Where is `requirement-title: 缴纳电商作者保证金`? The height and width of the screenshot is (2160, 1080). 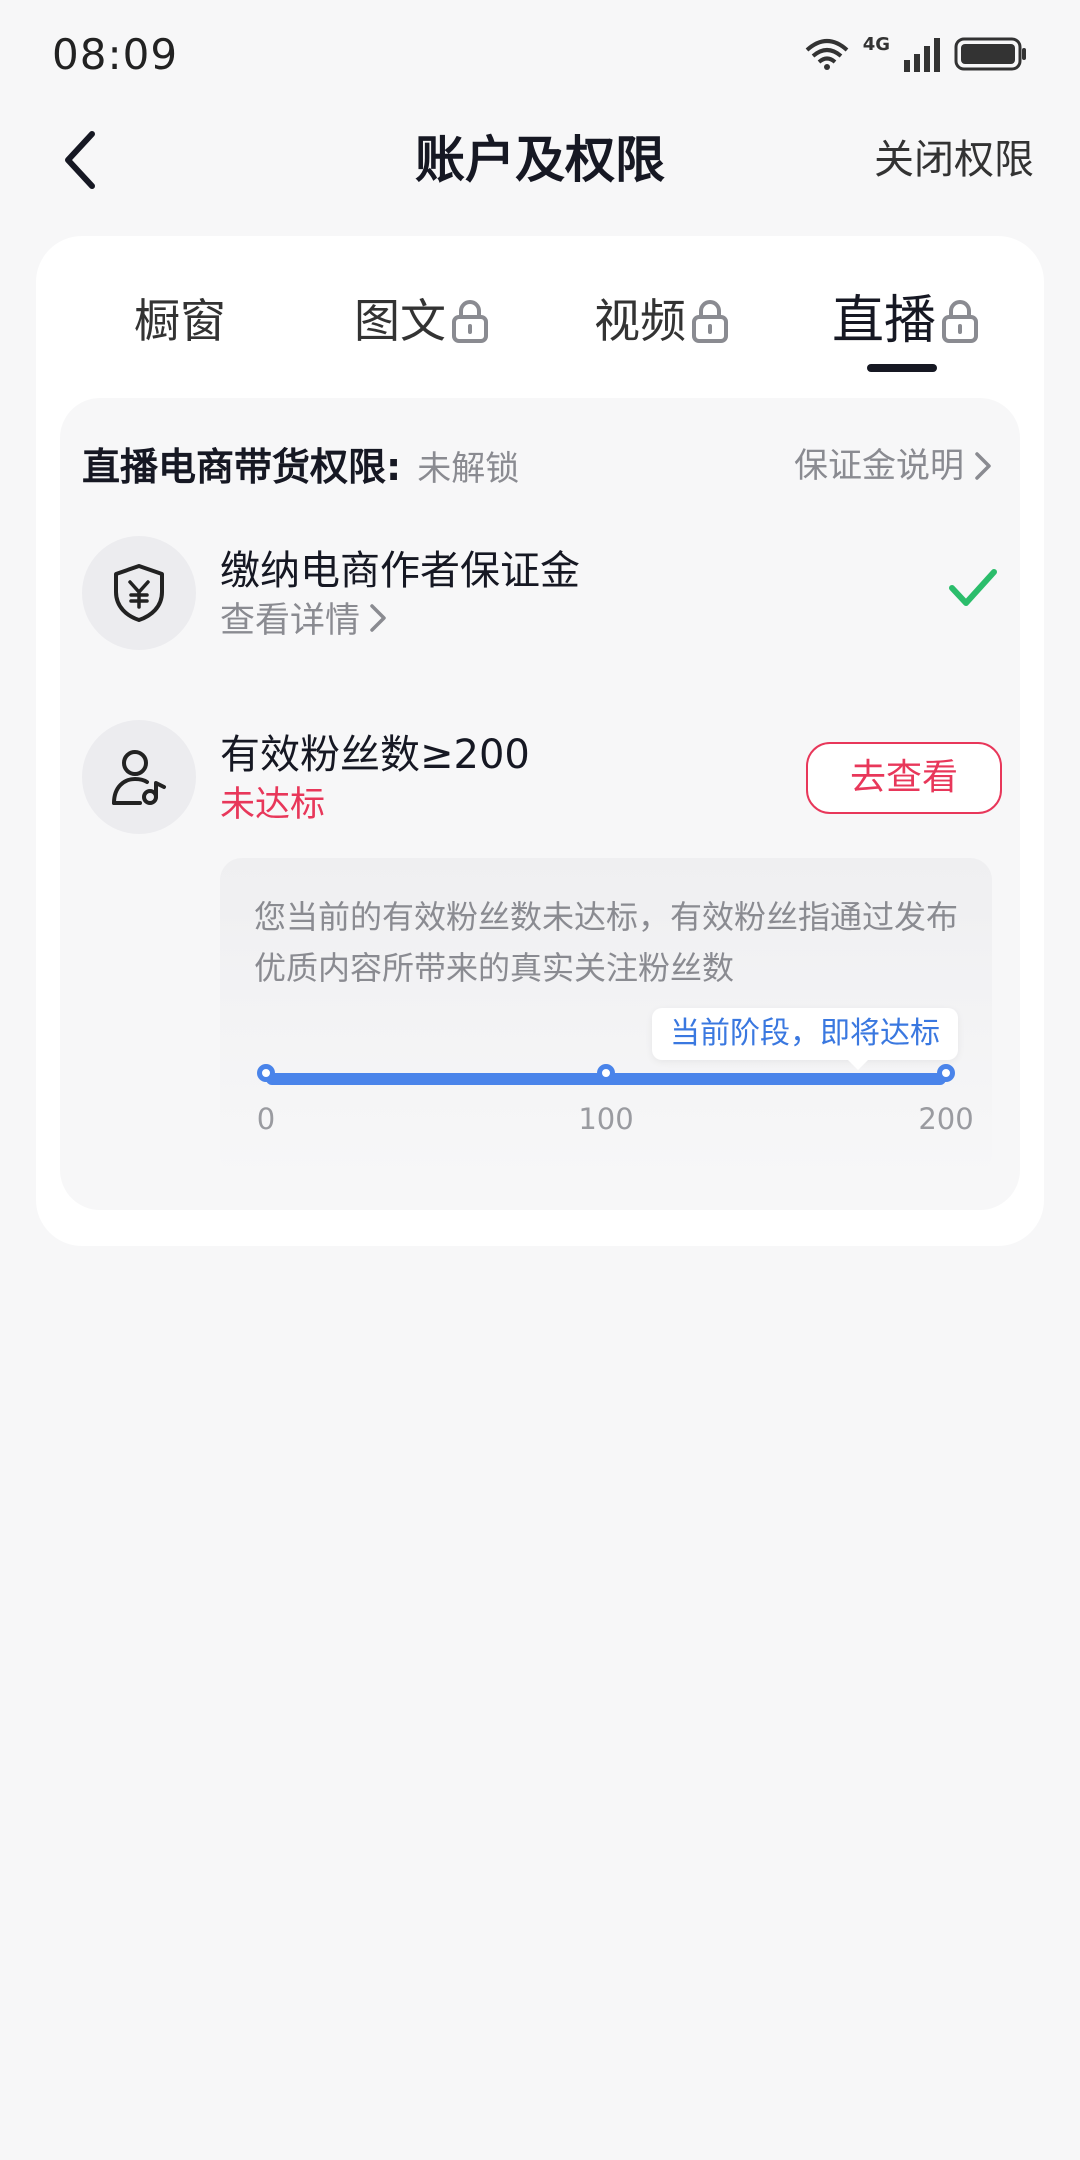
requirement-title: 缴纳电商作者保证金 is located at coordinates (400, 571).